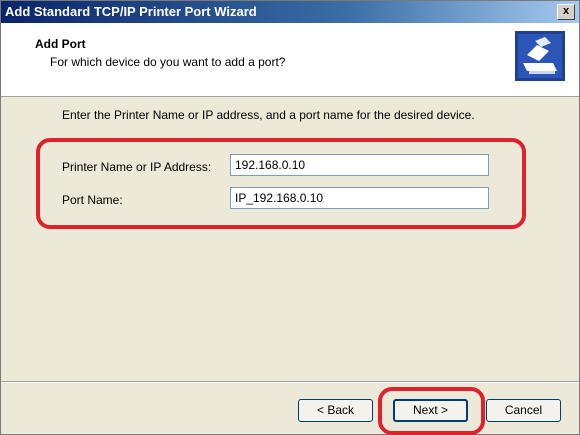 The image size is (580, 435). What do you see at coordinates (335, 410) in the screenshot?
I see `back-button: < Back` at bounding box center [335, 410].